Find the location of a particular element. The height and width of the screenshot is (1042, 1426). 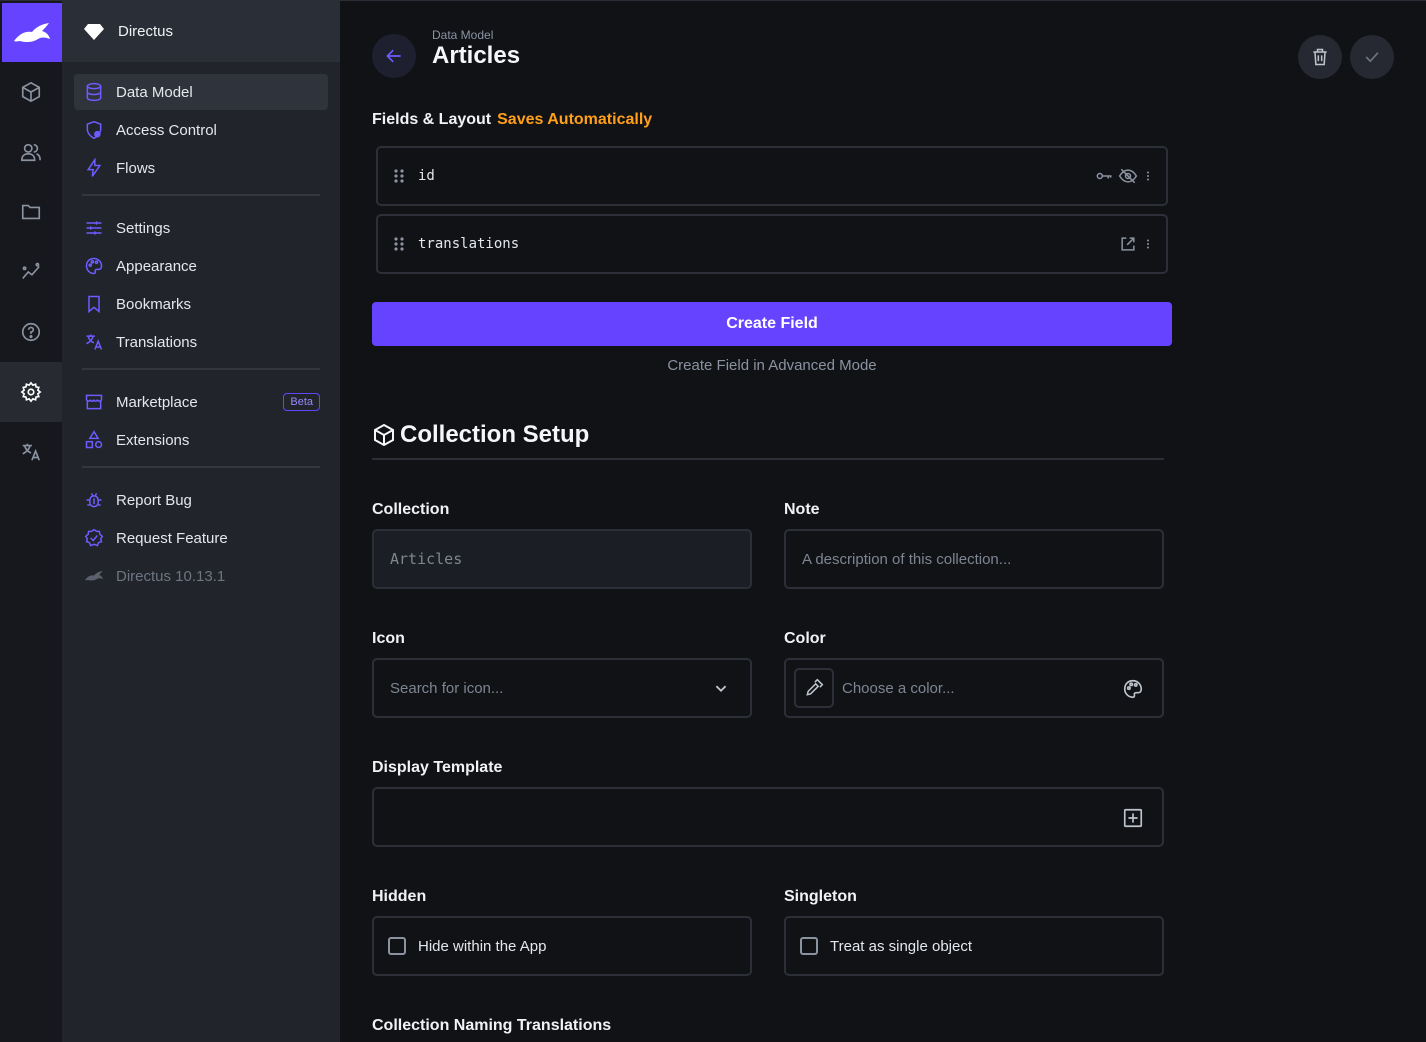

nav-item-label: Request Feature is located at coordinates (172, 538).